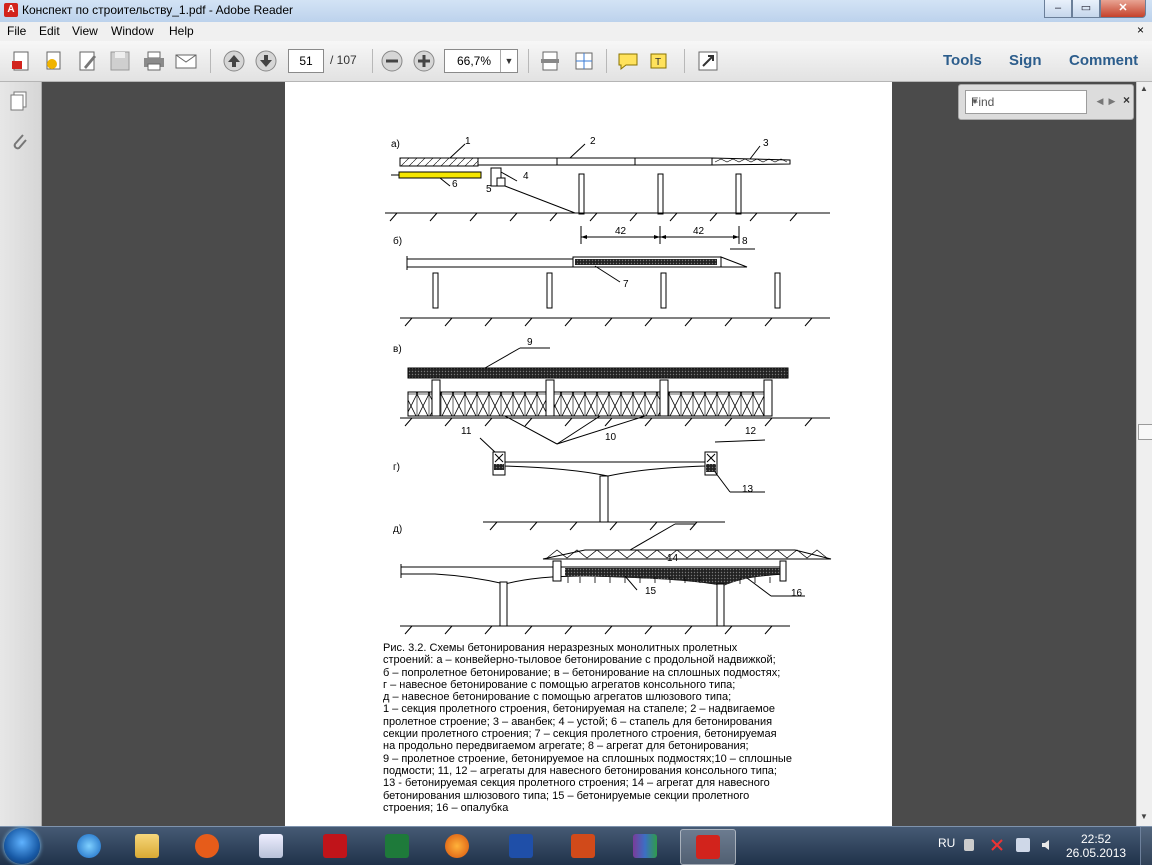 The width and height of the screenshot is (1152, 865). What do you see at coordinates (19, 141) in the screenshot?
I see `attachments-icon` at bounding box center [19, 141].